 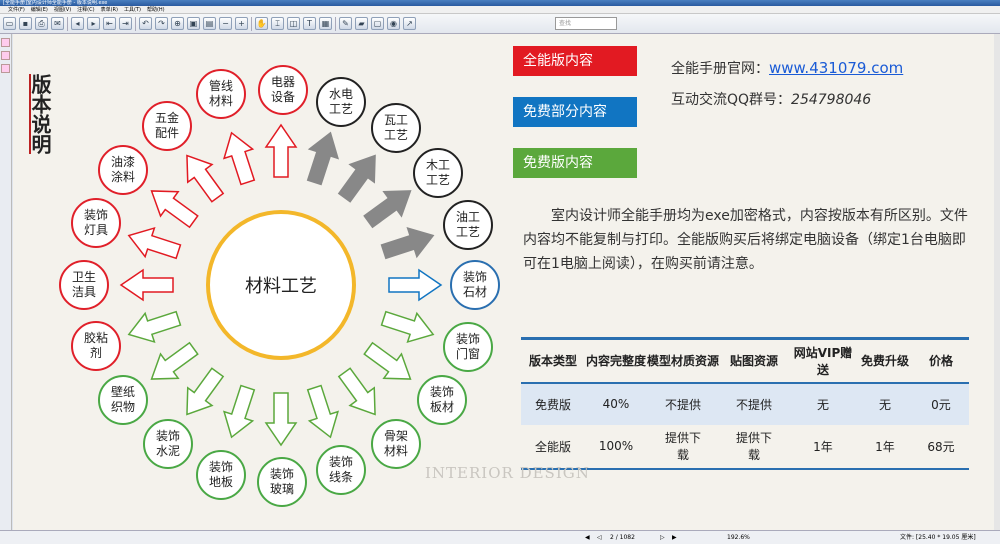 What do you see at coordinates (41, 23) in the screenshot?
I see `print-icon: ⎙` at bounding box center [41, 23].